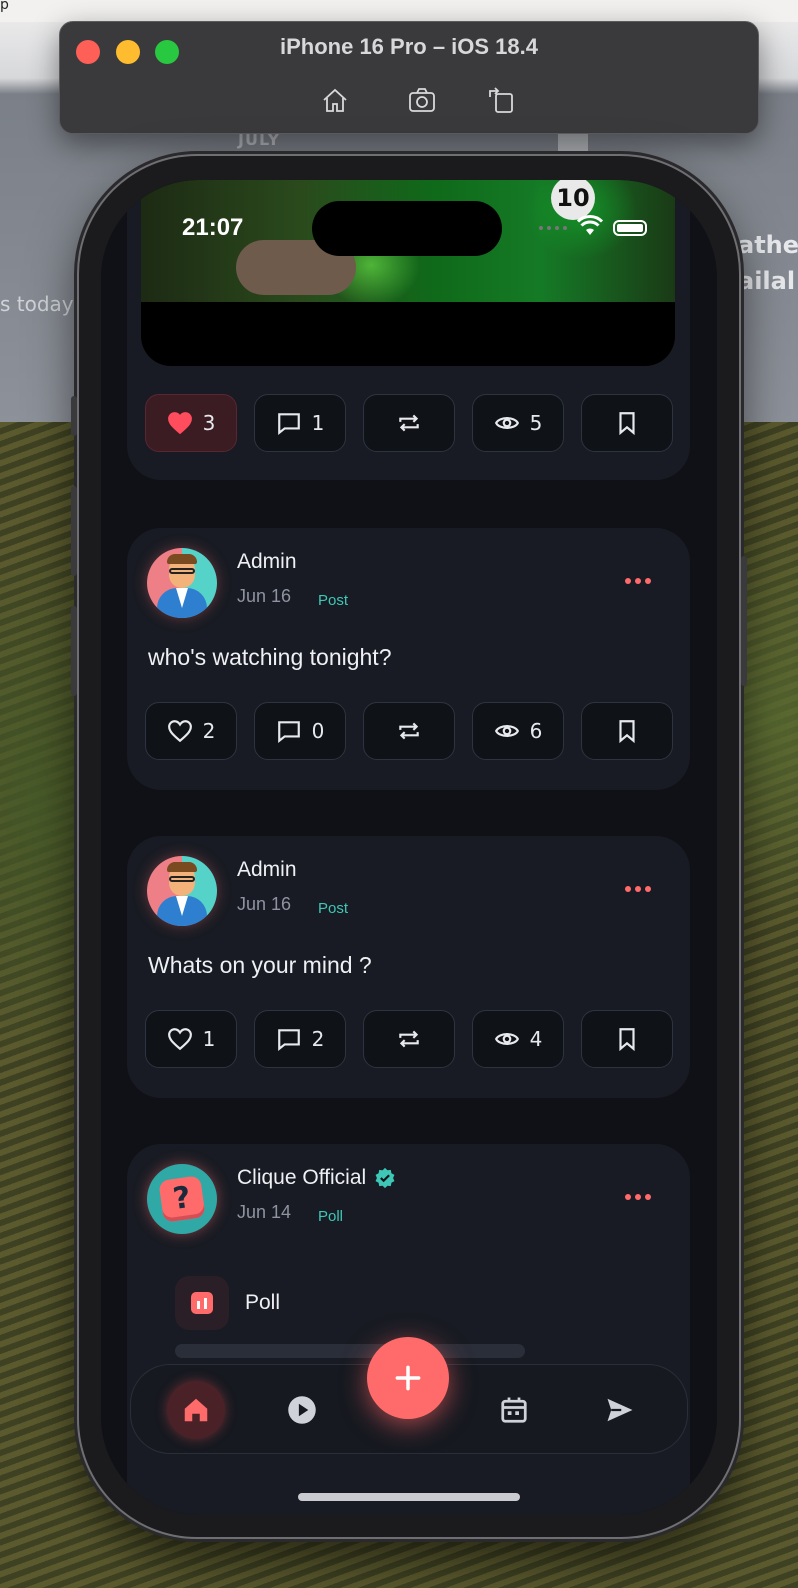  What do you see at coordinates (264, 1212) in the screenshot?
I see `post-date: Jun 14` at bounding box center [264, 1212].